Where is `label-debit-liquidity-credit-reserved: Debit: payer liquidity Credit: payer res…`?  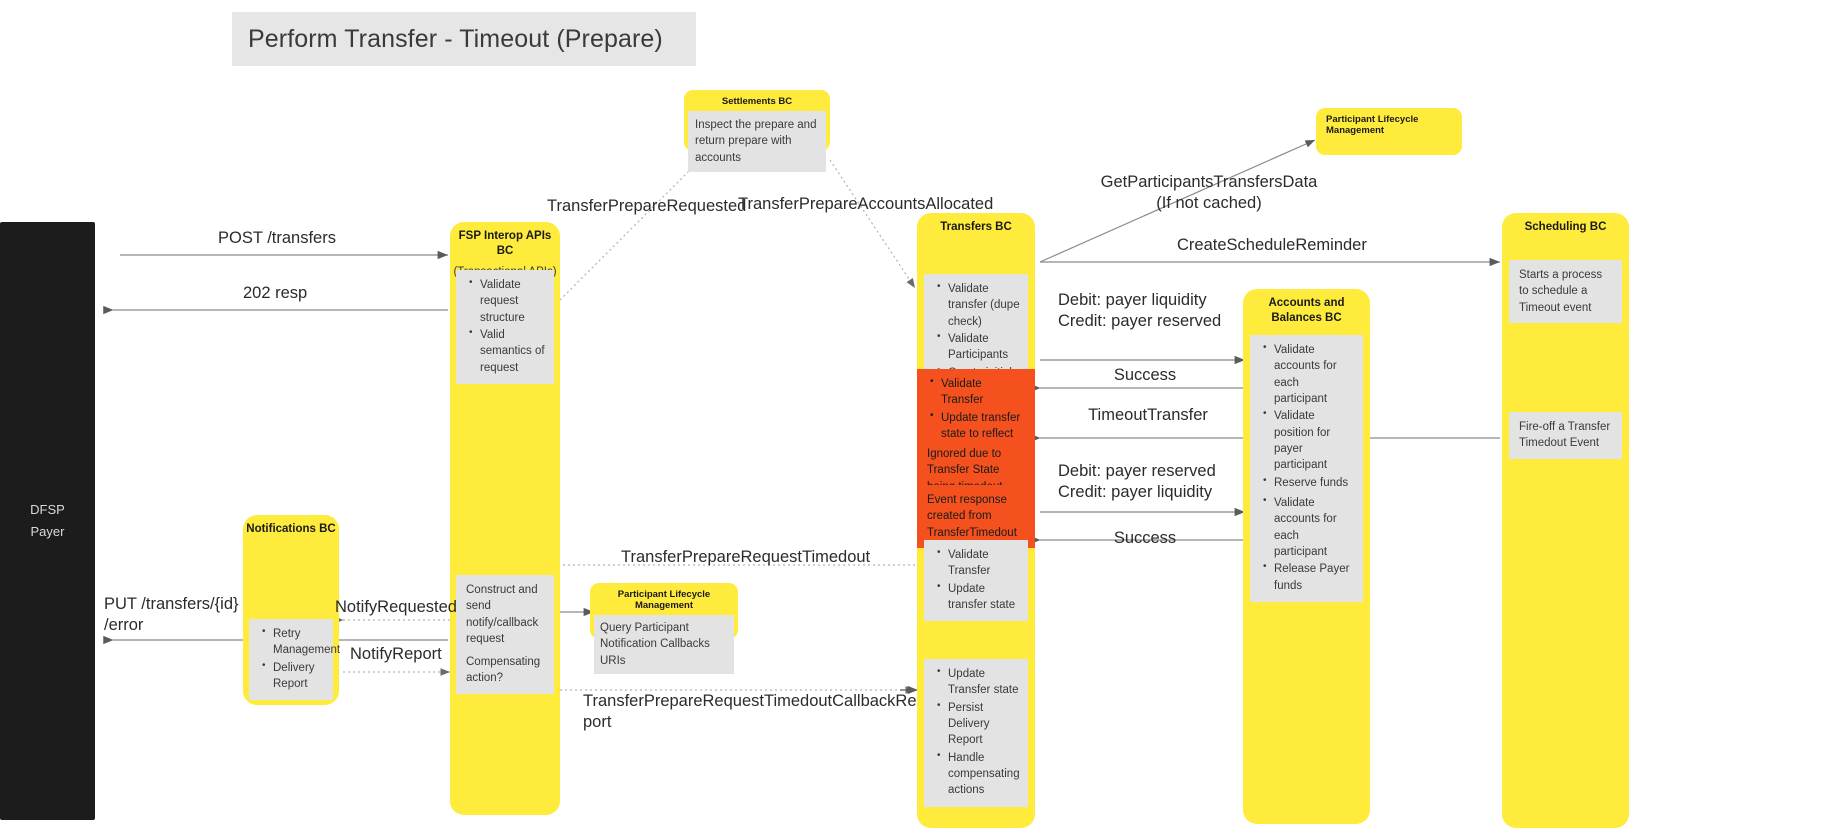 label-debit-liquidity-credit-reserved: Debit: payer liquidity Credit: payer res… is located at coordinates (1140, 310).